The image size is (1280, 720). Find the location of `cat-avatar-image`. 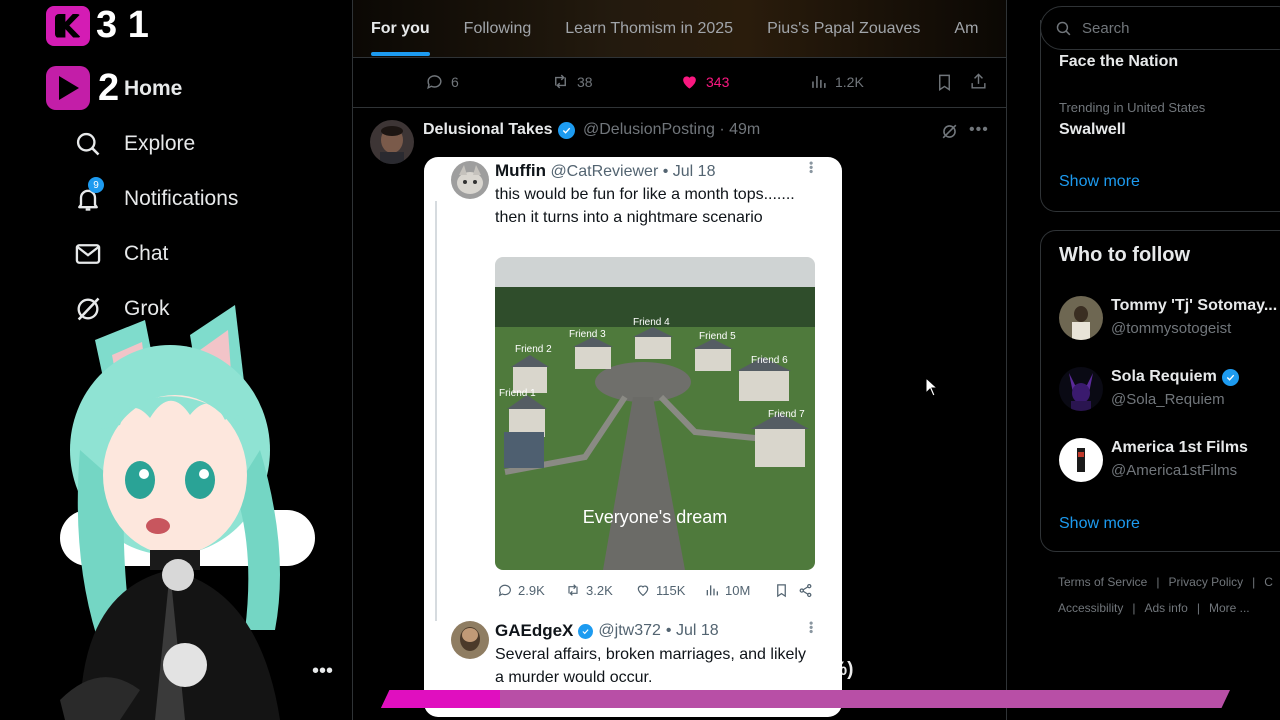

cat-avatar-image is located at coordinates (470, 180).